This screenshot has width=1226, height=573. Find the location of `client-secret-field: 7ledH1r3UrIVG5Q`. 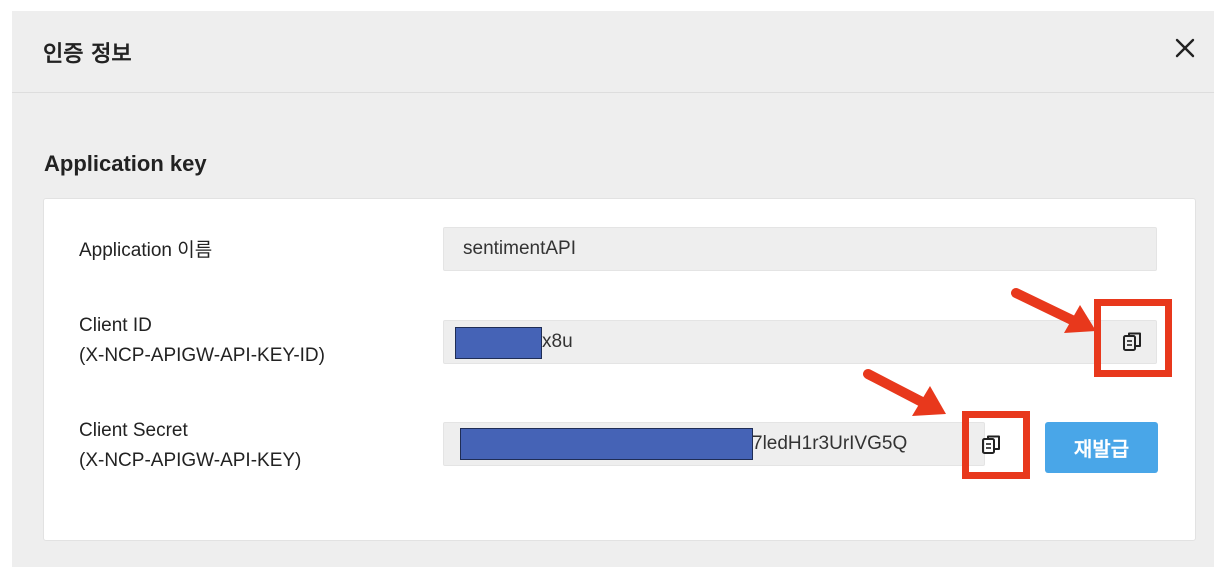

client-secret-field: 7ledH1r3UrIVG5Q is located at coordinates (714, 444).